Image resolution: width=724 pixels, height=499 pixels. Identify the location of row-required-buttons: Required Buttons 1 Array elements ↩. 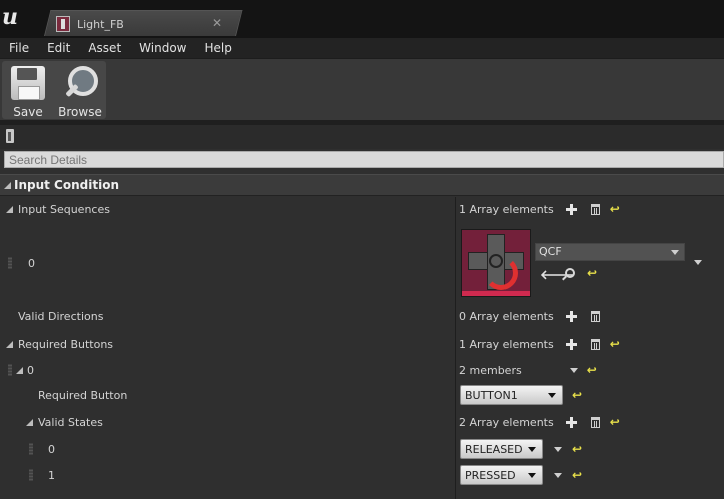
(362, 344).